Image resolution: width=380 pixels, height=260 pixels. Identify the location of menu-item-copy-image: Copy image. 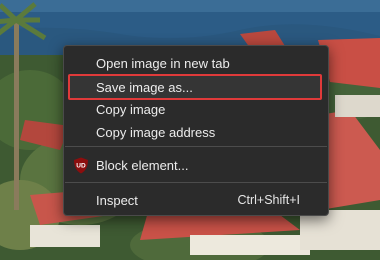
(196, 109).